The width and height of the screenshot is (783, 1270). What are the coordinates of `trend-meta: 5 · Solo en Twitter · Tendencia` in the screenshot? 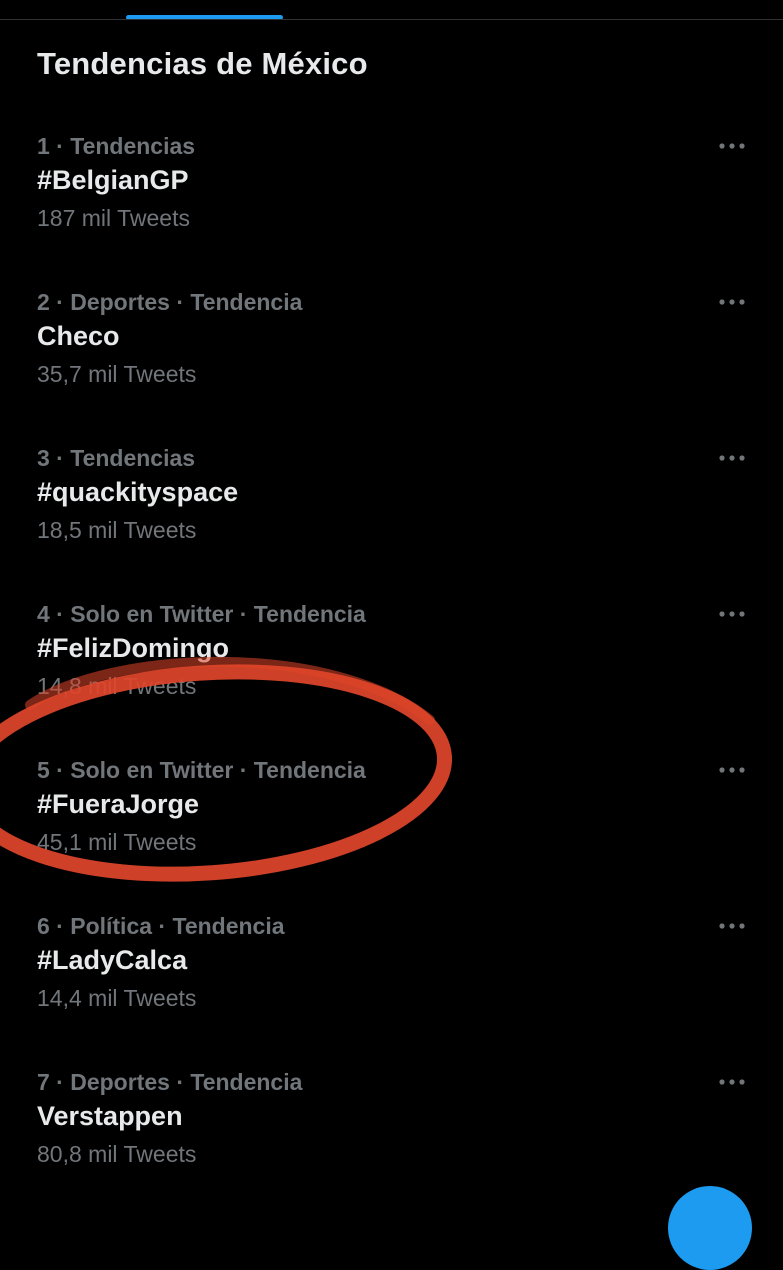 It's located at (201, 770).